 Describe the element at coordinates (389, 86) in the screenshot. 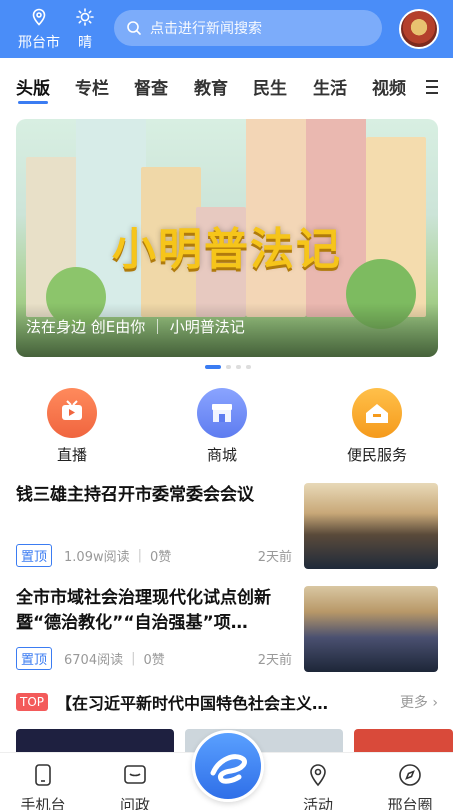

I see `tab-video: 视频` at that location.